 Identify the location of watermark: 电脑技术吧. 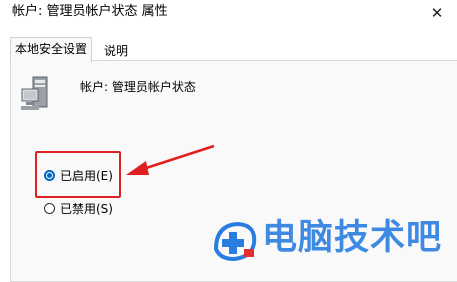
(334, 238).